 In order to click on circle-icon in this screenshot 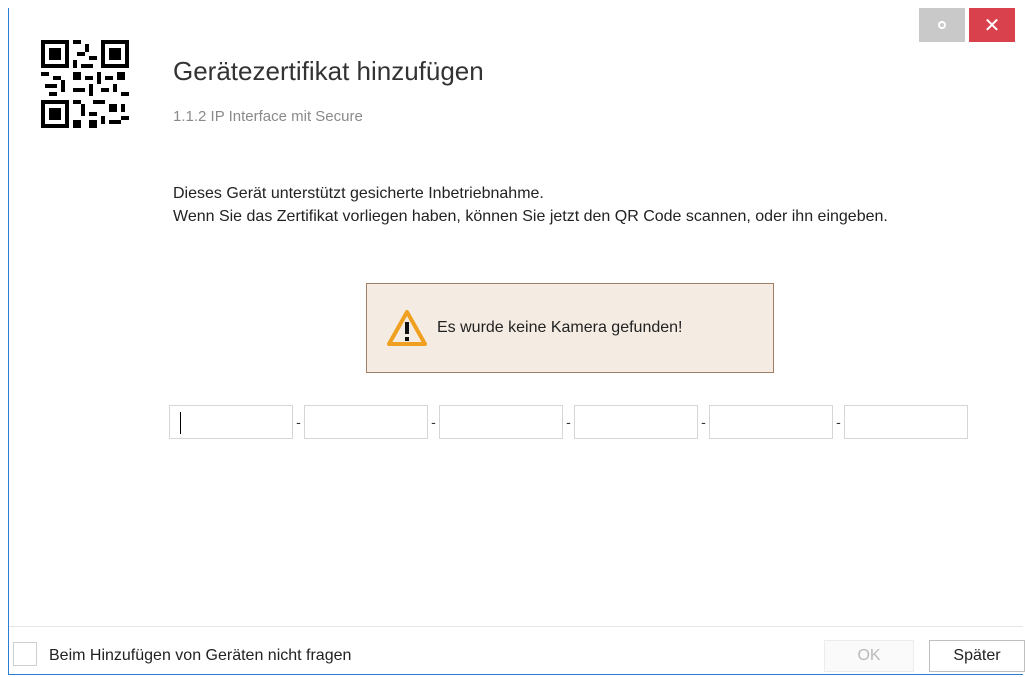, I will do `click(942, 25)`.